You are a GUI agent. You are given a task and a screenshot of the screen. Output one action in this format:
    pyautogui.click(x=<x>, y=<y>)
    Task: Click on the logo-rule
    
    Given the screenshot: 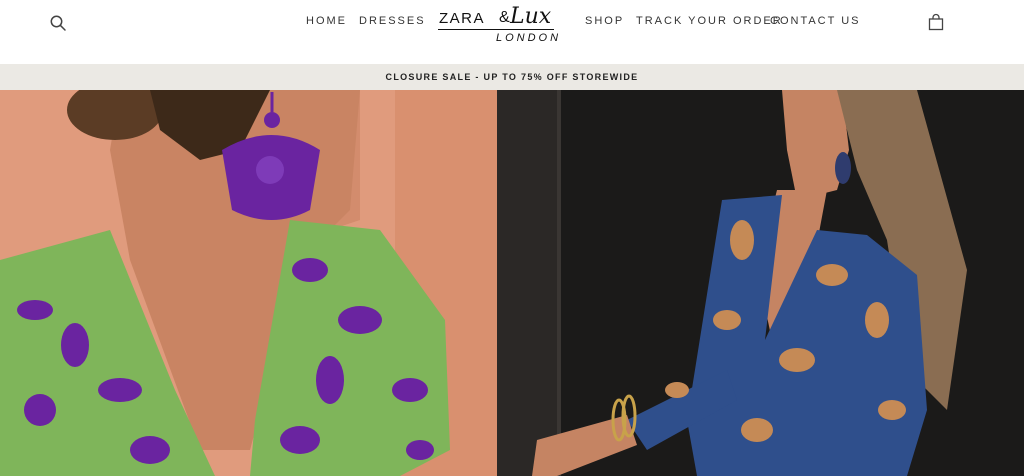 What is the action you would take?
    pyautogui.click(x=496, y=29)
    